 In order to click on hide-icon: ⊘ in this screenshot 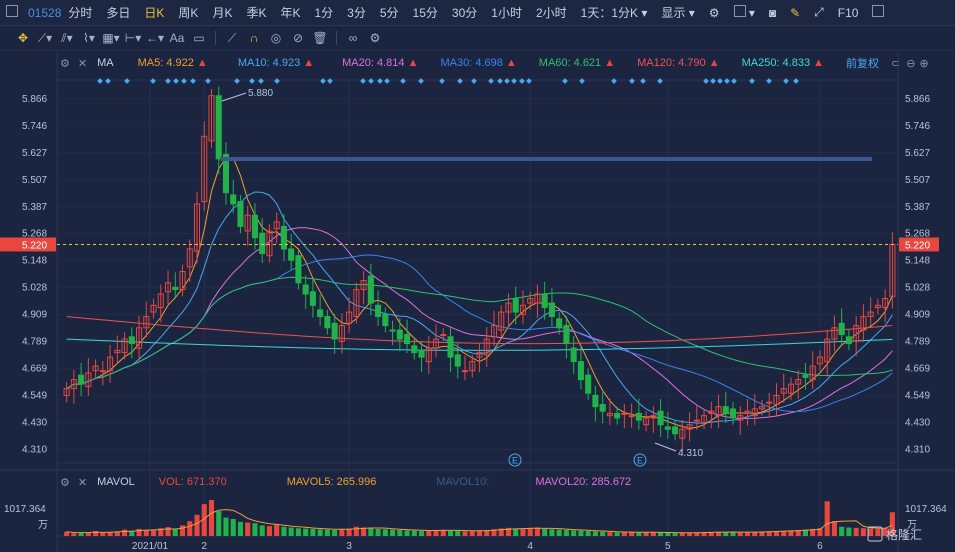, I will do `click(298, 38)`.